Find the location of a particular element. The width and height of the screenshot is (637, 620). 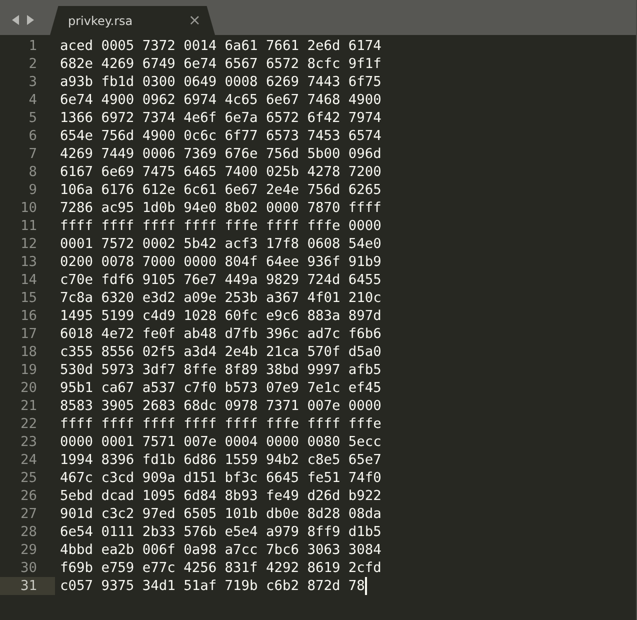

code-line: c355 8556 02f5 a3d4 2e4b 21ca 570f d5a0 is located at coordinates (221, 352).